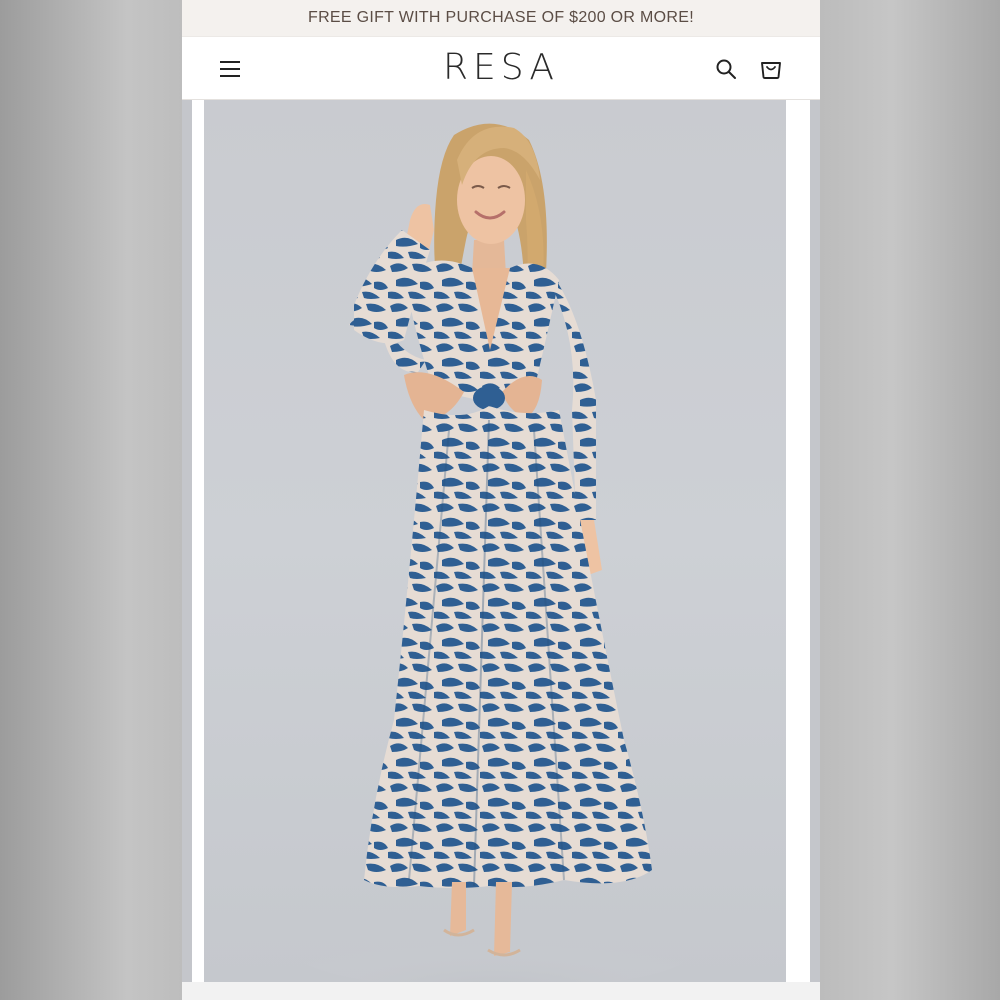  What do you see at coordinates (726, 69) in the screenshot?
I see `search-icon` at bounding box center [726, 69].